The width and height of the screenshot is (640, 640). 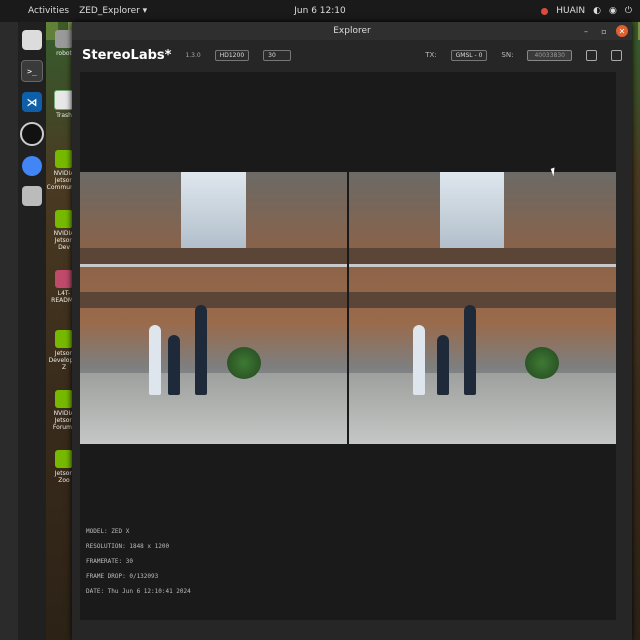 What do you see at coordinates (431, 55) in the screenshot?
I see `tx-label: TX:` at bounding box center [431, 55].